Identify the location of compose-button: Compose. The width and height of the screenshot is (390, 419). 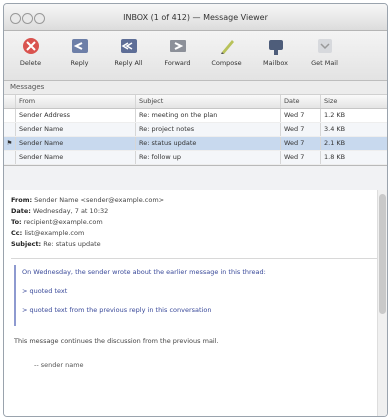
(226, 51).